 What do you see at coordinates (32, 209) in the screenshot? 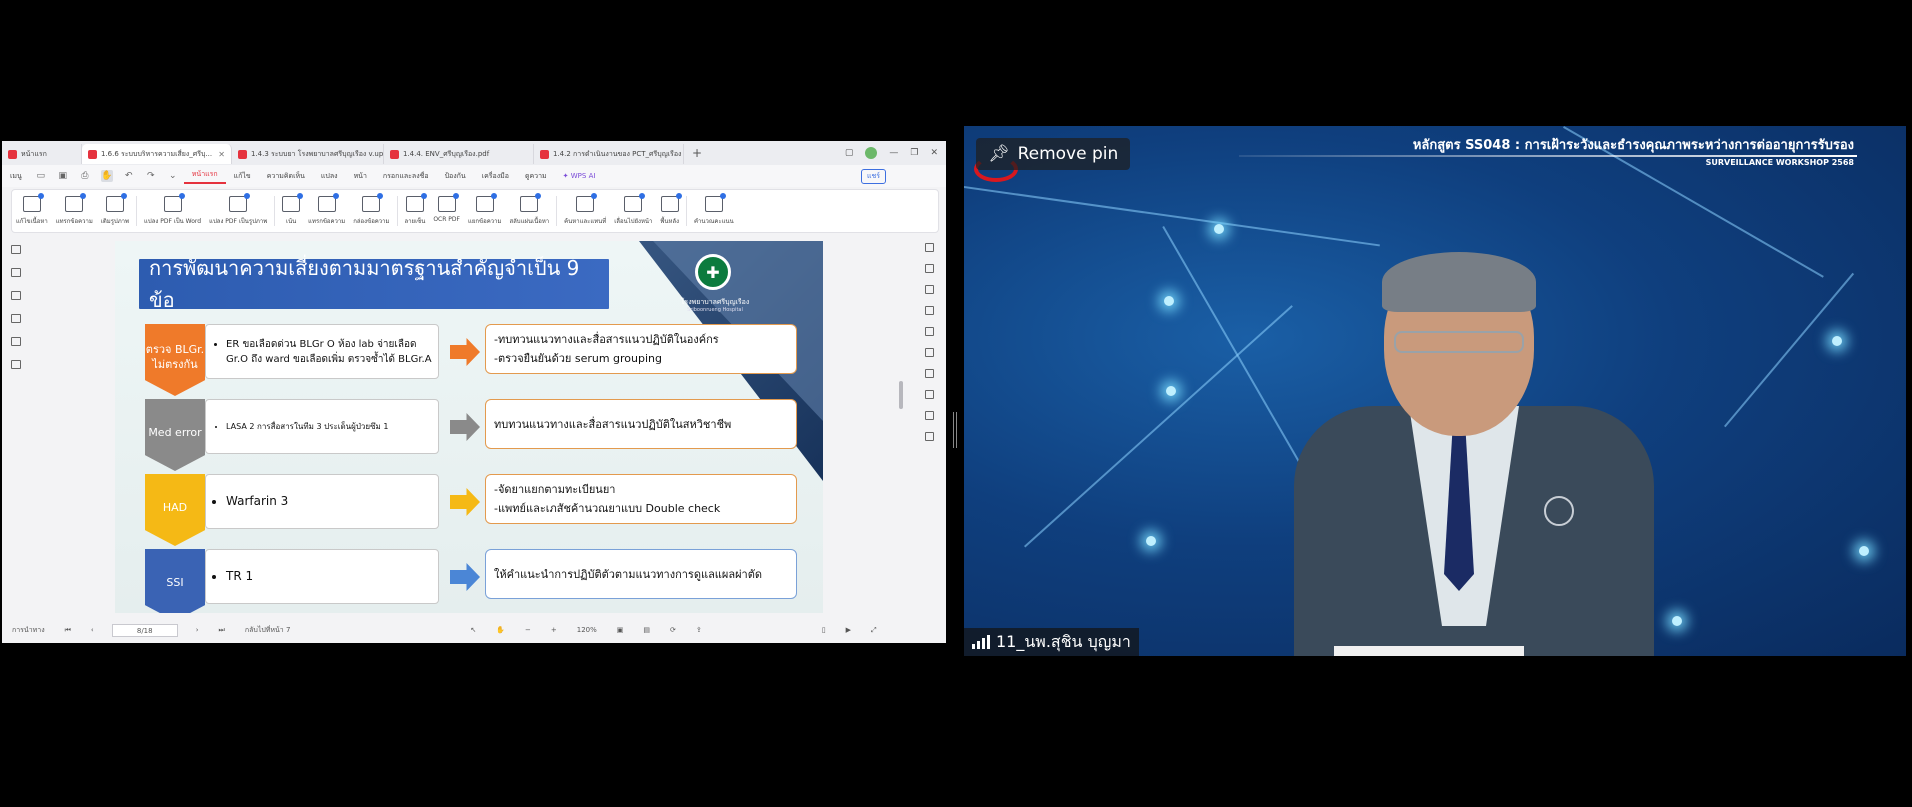
I see `edit-content-button: แก้ไขเนื้อหา` at bounding box center [32, 209].